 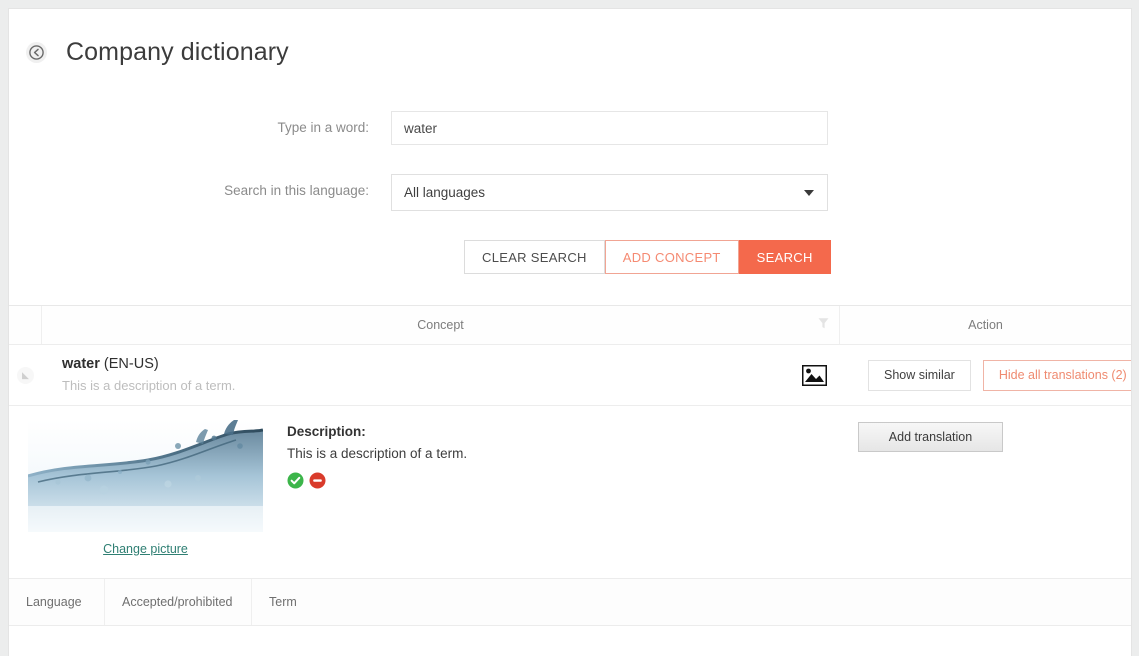 I want to click on row-action-cell: Show similar Hide all translations (2), so click(x=985, y=375).